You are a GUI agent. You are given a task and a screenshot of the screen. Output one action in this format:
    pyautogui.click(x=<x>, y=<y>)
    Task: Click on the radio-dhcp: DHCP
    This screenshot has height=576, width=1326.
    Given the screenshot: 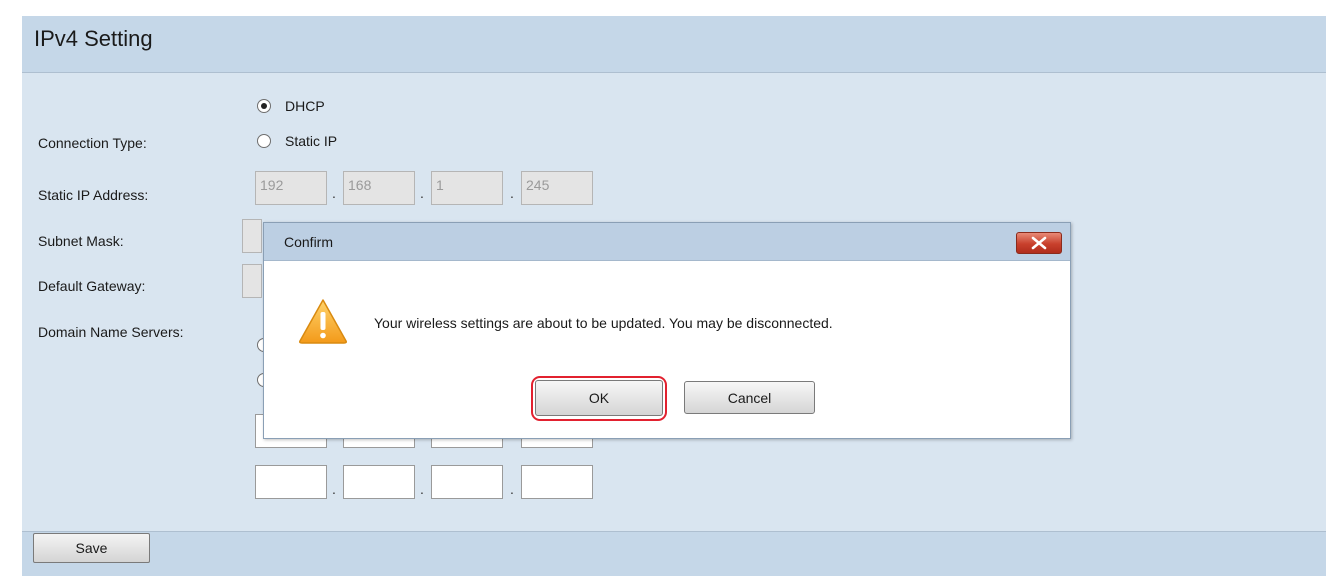 What is the action you would take?
    pyautogui.click(x=291, y=106)
    